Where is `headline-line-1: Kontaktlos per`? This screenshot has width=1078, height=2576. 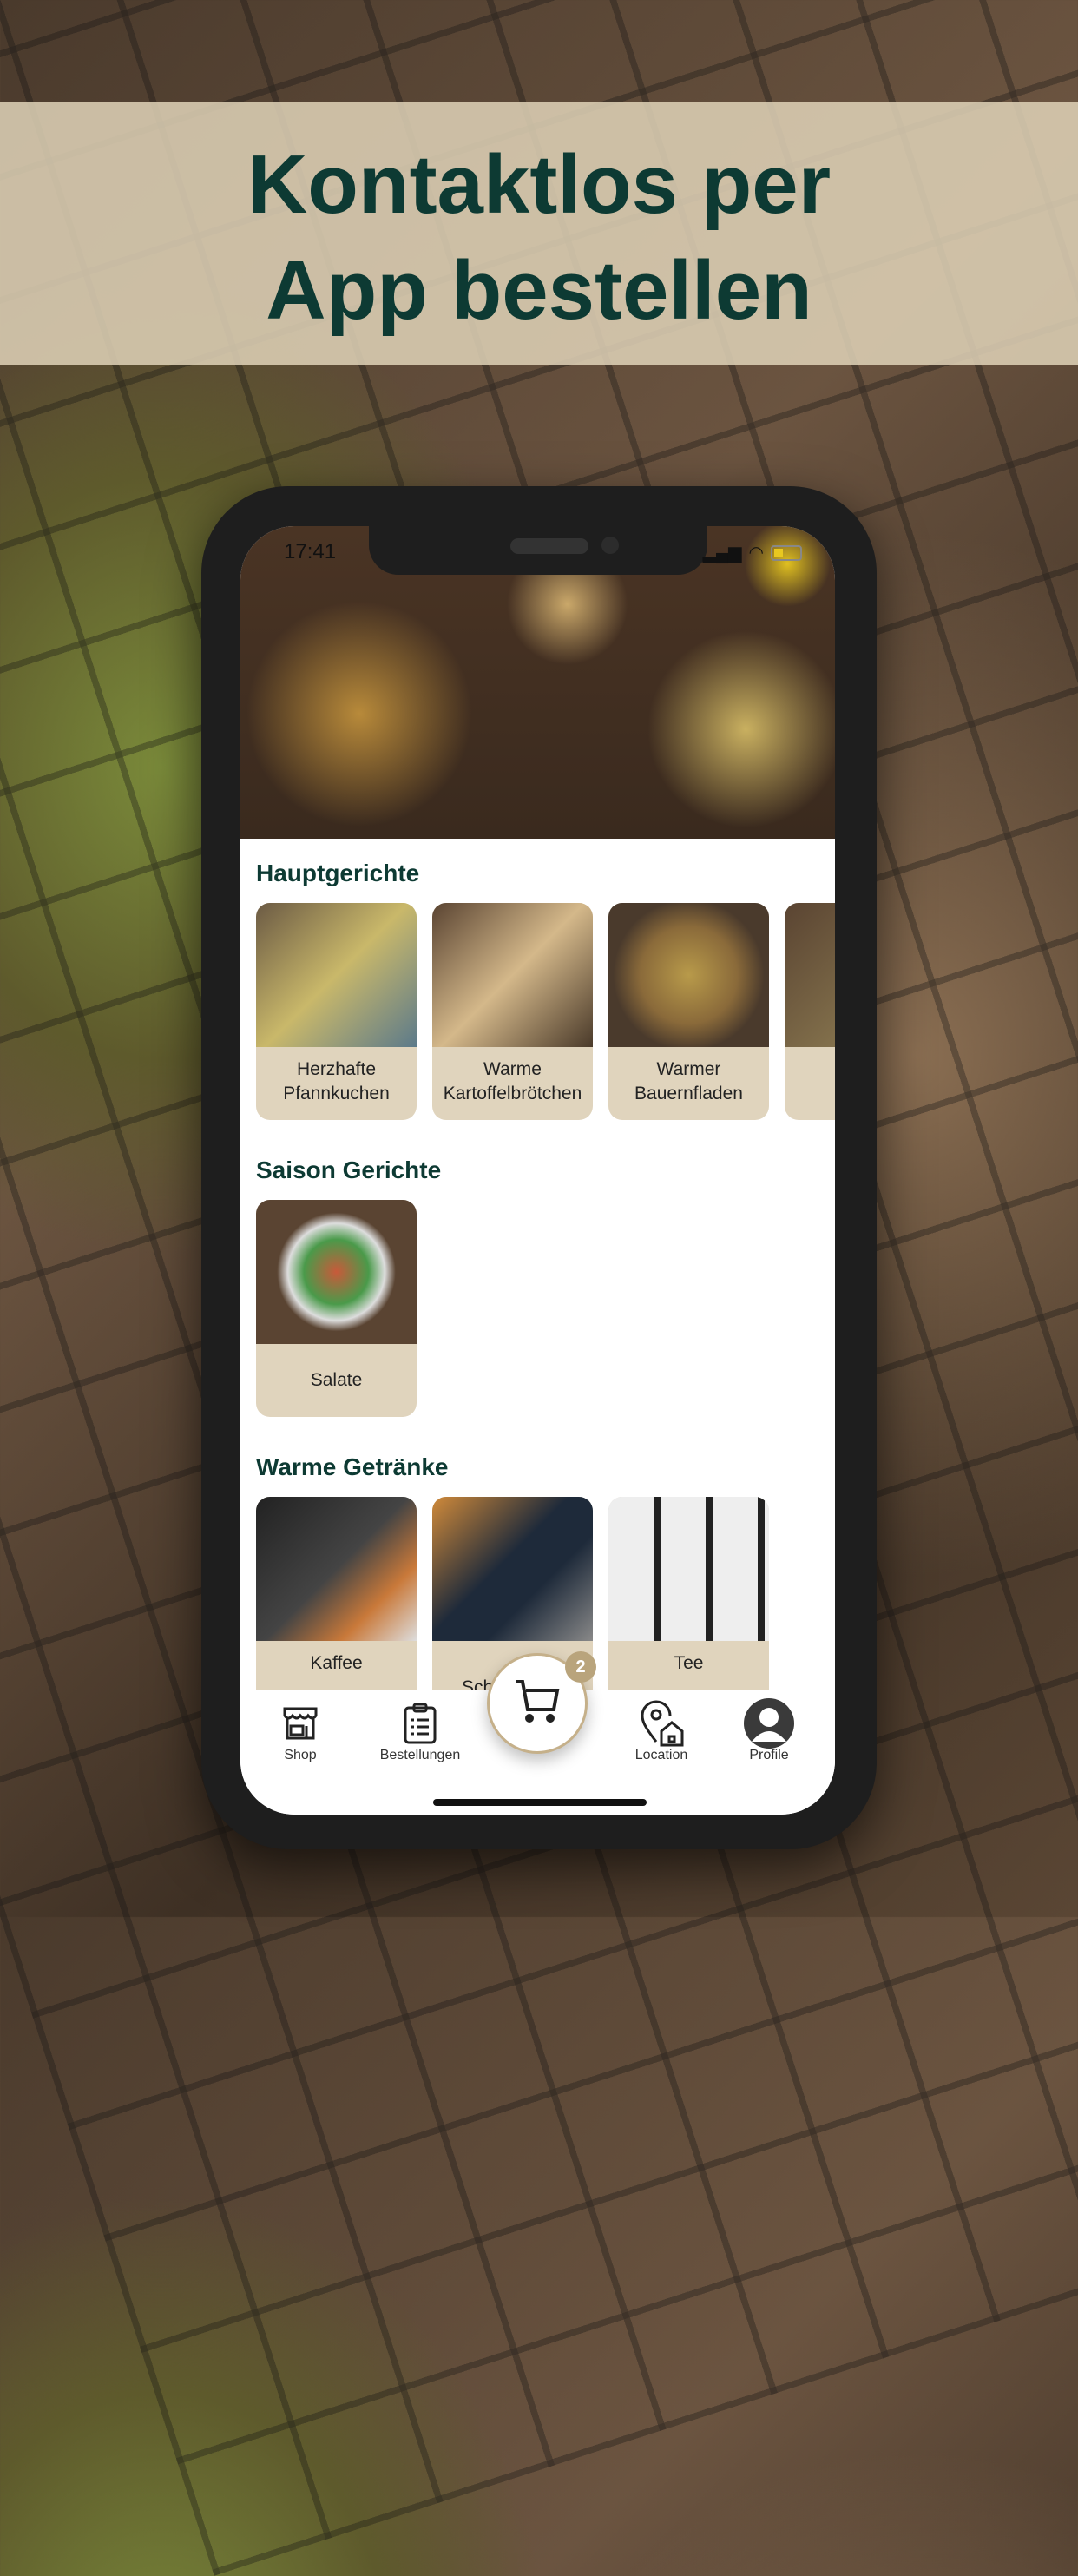
headline-line-1: Kontaktlos per is located at coordinates (539, 184).